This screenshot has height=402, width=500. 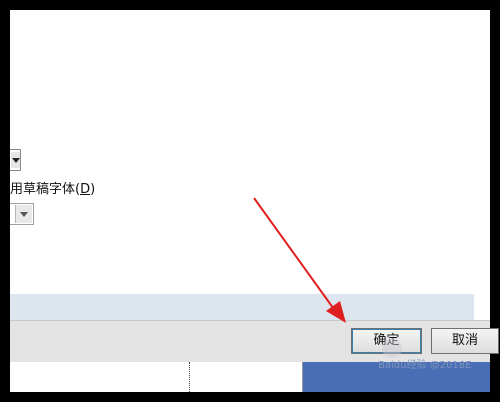 What do you see at coordinates (295, 255) in the screenshot?
I see `annotation-arrow-shaft` at bounding box center [295, 255].